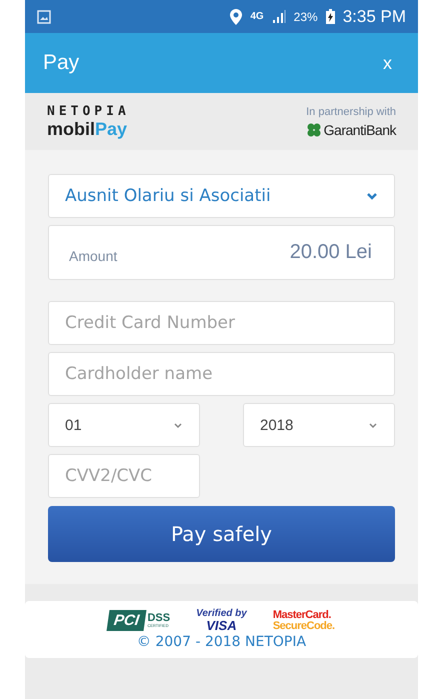 This screenshot has height=699, width=421. I want to click on verified-label: Verified by, so click(221, 614).